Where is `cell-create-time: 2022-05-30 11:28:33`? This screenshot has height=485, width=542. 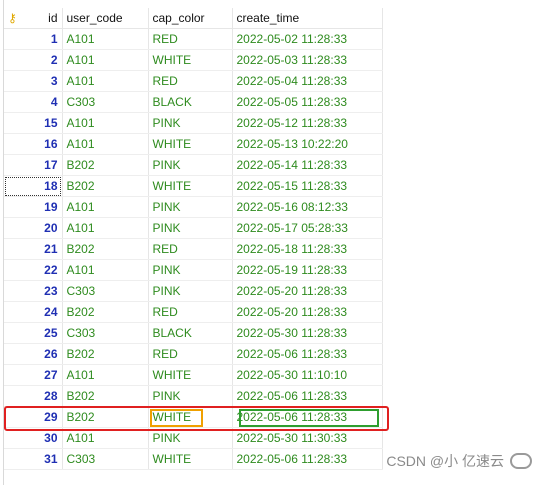
cell-create-time: 2022-05-30 11:28:33 is located at coordinates (307, 333).